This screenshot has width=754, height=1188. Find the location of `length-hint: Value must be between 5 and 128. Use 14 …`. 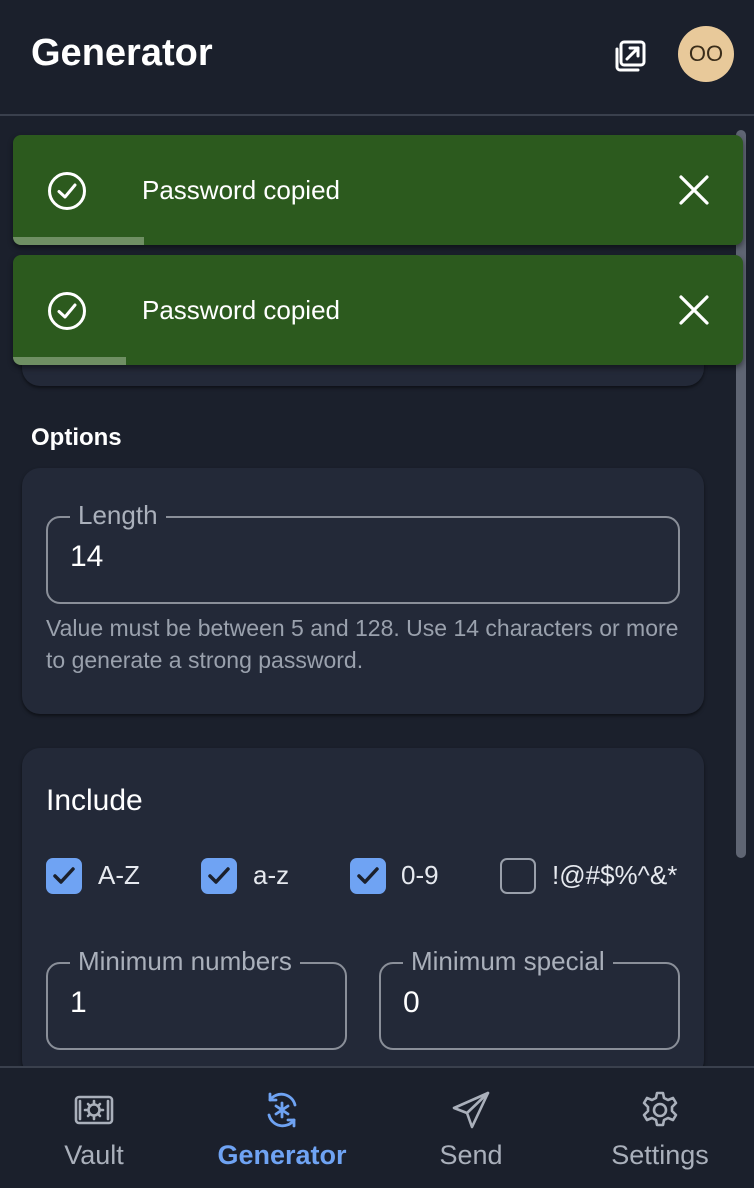

length-hint: Value must be between 5 and 128. Use 14 … is located at coordinates (362, 644).